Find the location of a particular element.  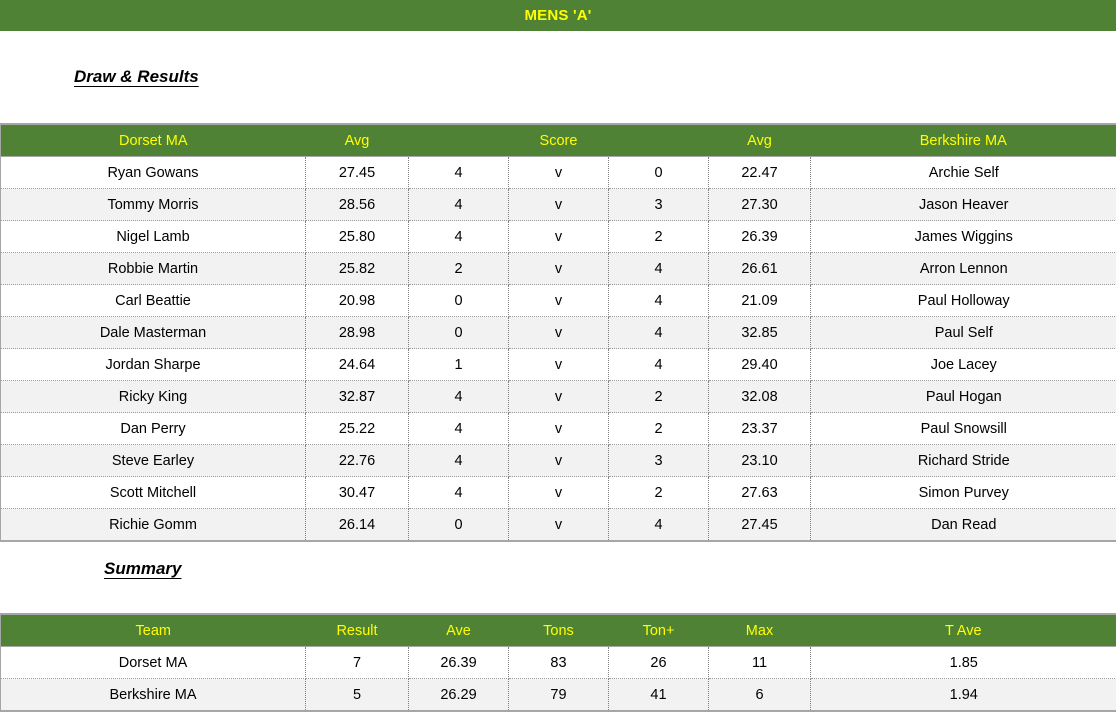

away-player-name: Archie Self is located at coordinates (963, 173).